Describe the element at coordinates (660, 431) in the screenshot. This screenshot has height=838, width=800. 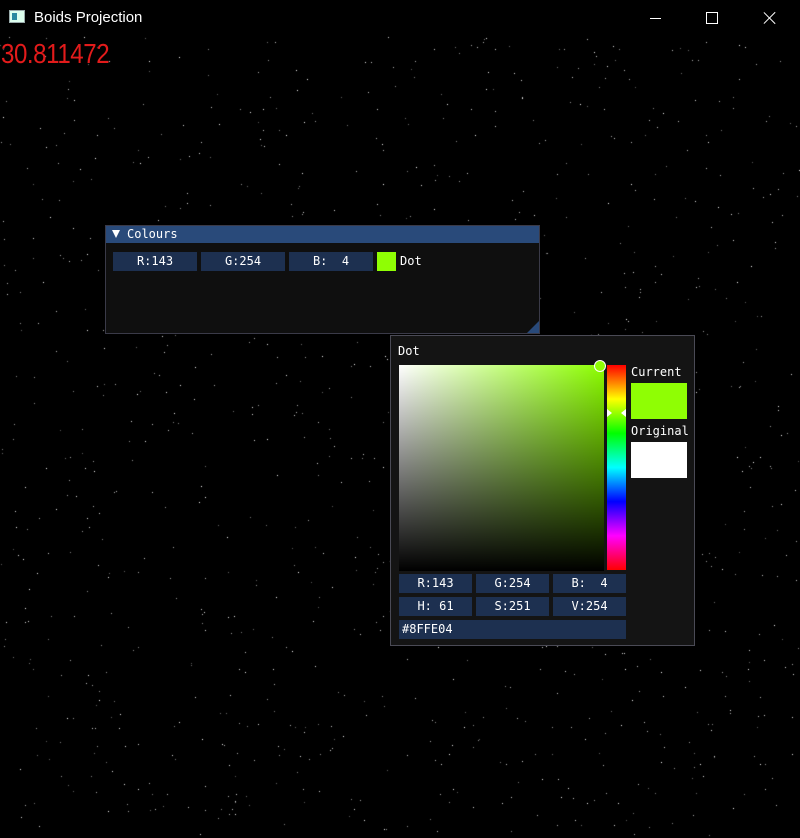
I see `original-label: Original` at that location.